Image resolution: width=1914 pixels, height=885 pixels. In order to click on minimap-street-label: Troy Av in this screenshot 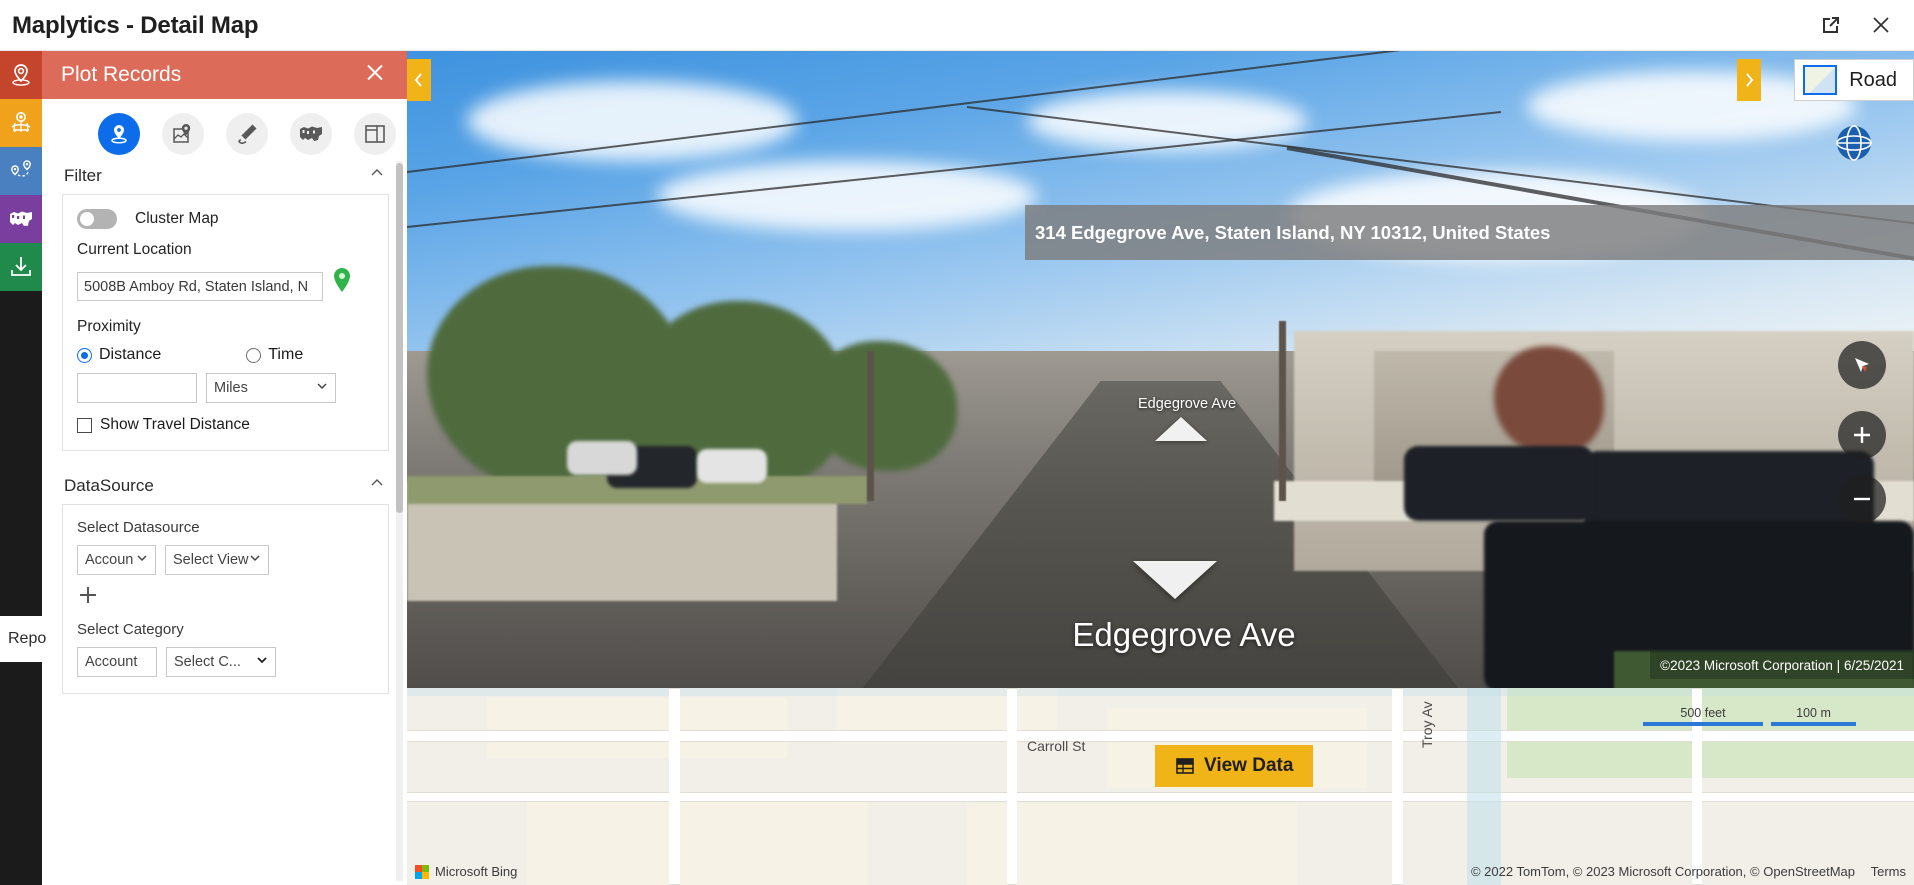, I will do `click(1427, 724)`.